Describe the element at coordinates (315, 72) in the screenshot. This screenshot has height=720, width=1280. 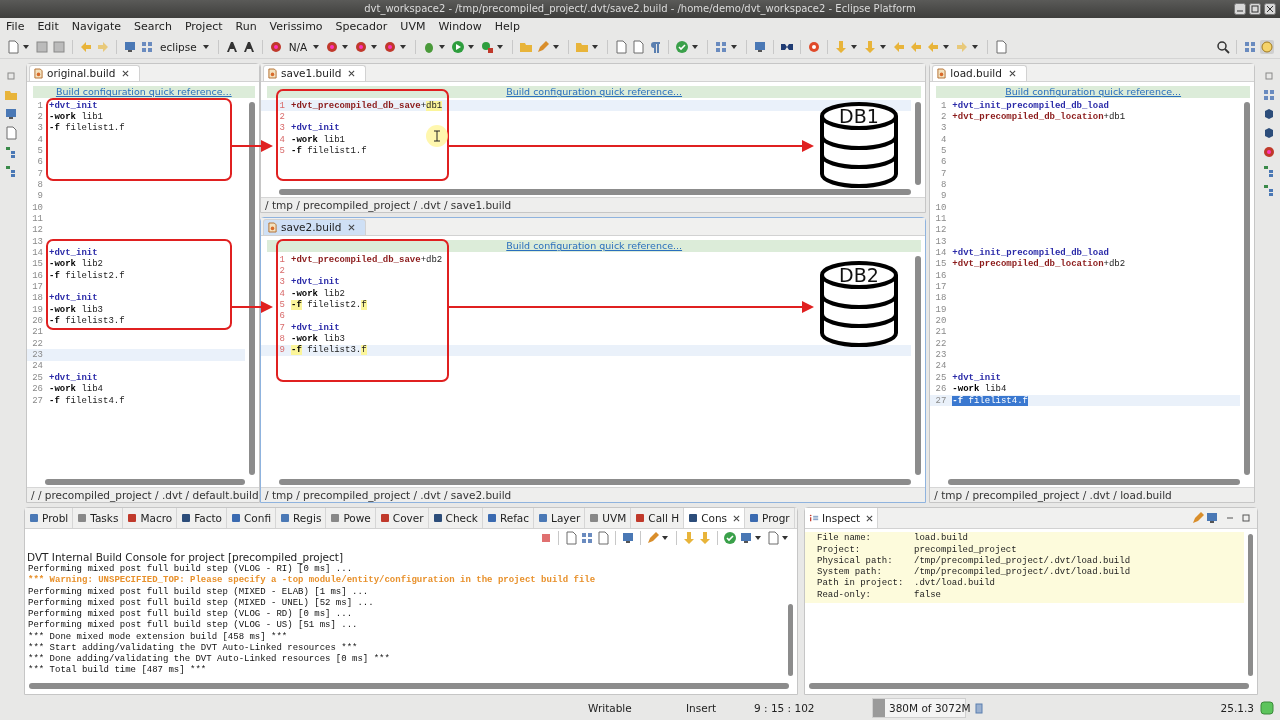
I see `editor-tab: save1.build` at that location.